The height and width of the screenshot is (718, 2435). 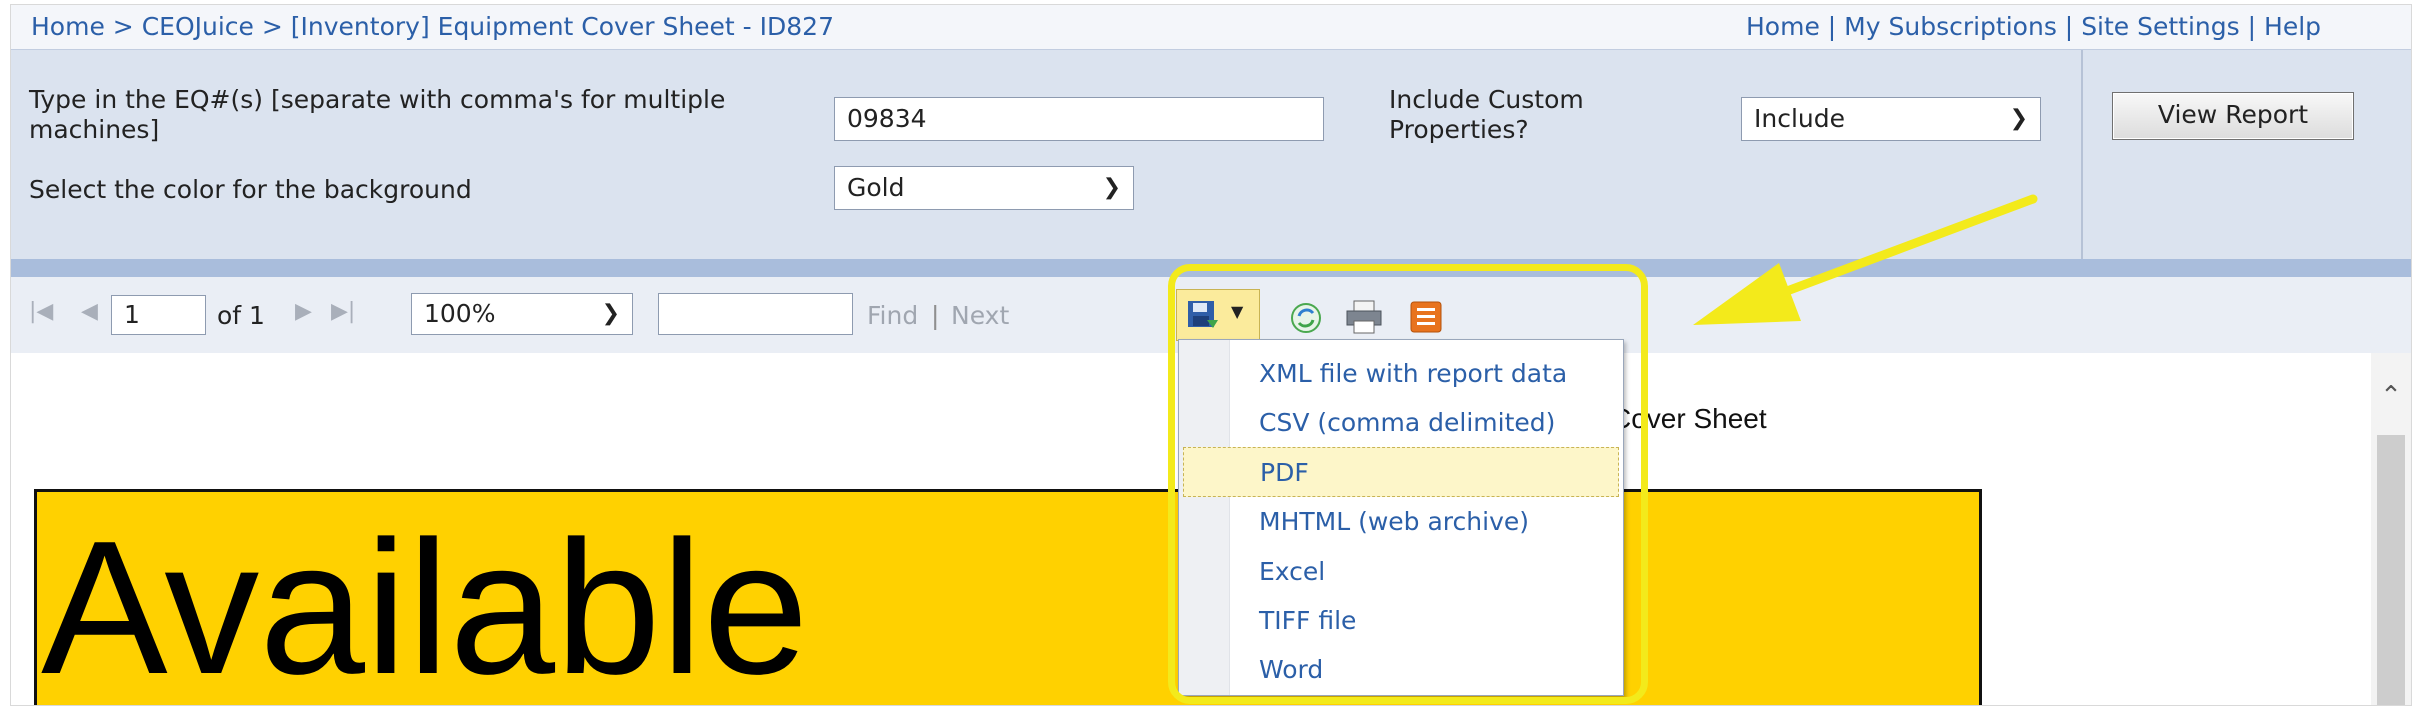 What do you see at coordinates (158, 315) in the screenshot?
I see `page-number-input: 1` at bounding box center [158, 315].